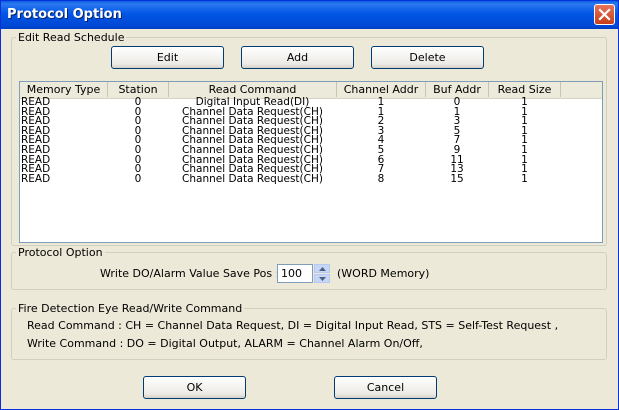 Image resolution: width=619 pixels, height=410 pixels. Describe the element at coordinates (190, 273) in the screenshot. I see `save-pos-label: Write DO/Alarm Value Save Pos :` at that location.